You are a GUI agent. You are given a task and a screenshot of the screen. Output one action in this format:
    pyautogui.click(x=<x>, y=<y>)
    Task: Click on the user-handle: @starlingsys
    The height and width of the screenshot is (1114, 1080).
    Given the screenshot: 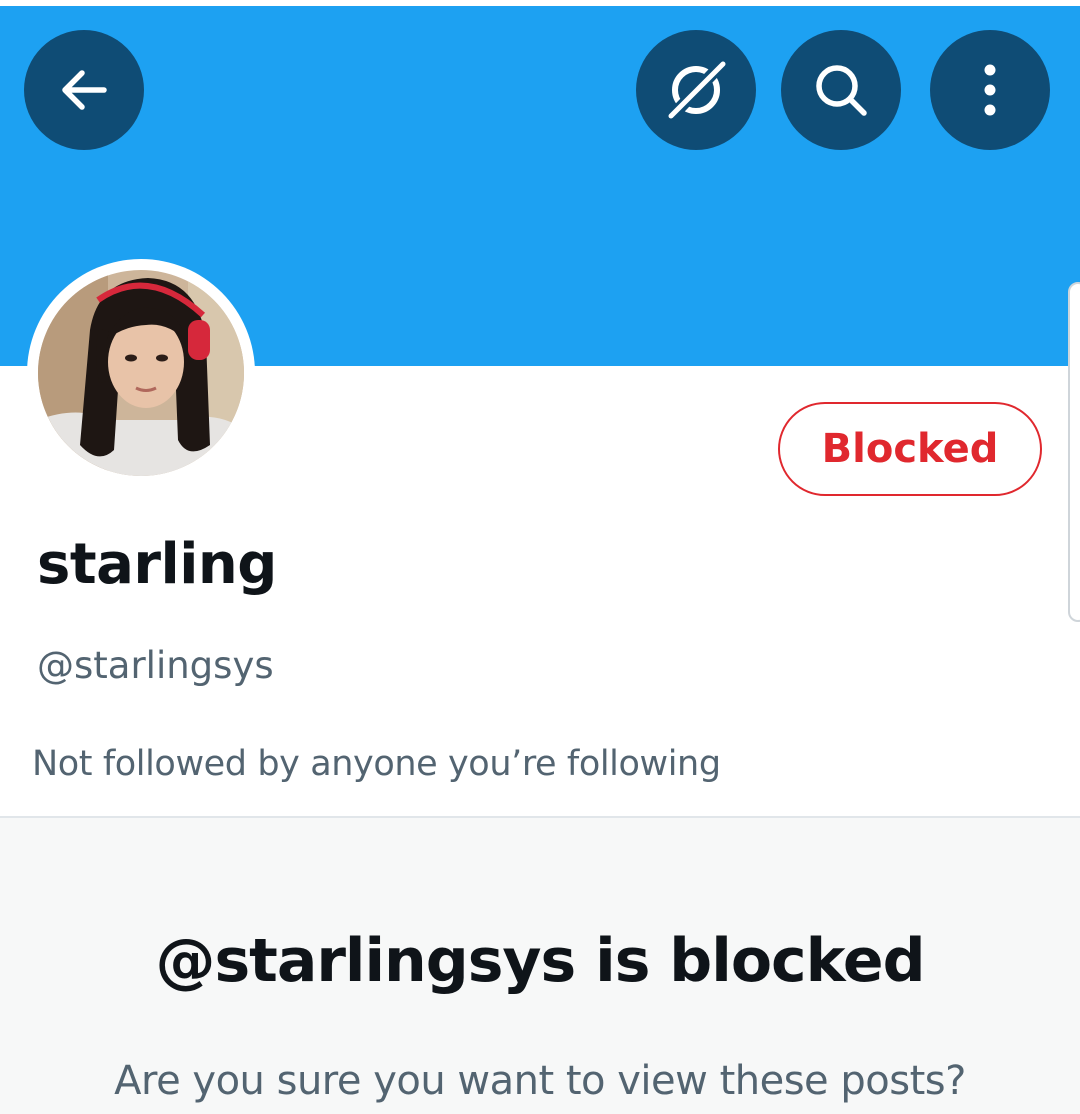 What is the action you would take?
    pyautogui.click(x=155, y=665)
    